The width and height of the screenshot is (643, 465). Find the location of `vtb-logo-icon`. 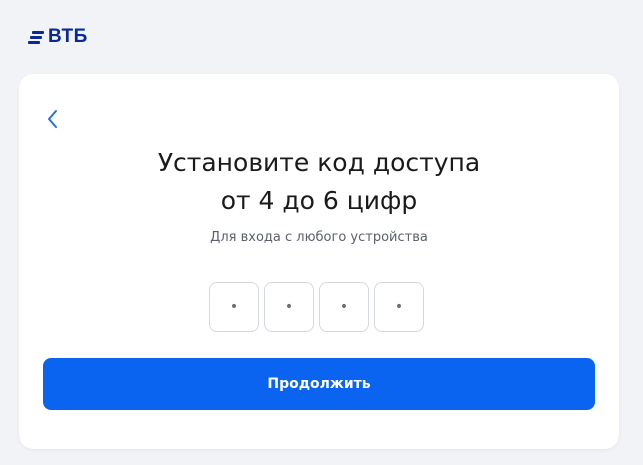

vtb-logo-icon is located at coordinates (36, 37).